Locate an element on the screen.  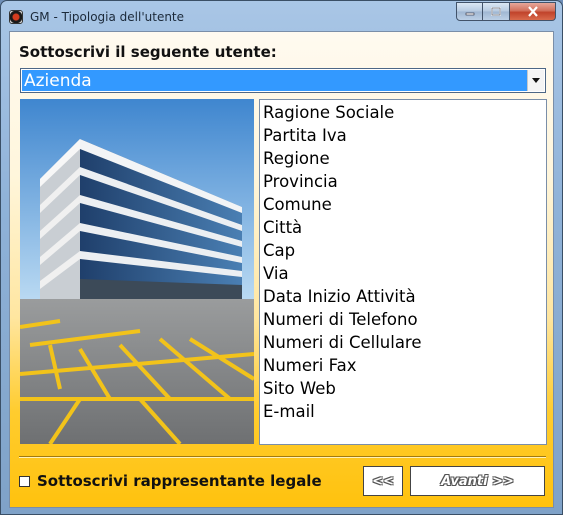
user-type-selected-value: Azienda is located at coordinates (274, 80).